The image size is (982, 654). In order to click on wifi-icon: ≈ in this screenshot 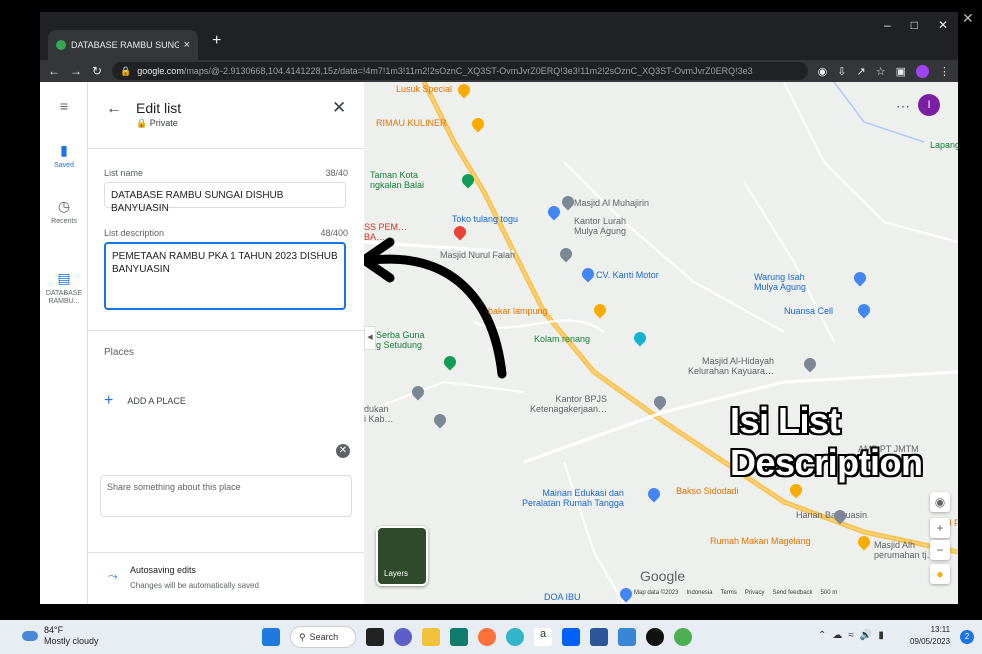, I will do `click(851, 635)`.